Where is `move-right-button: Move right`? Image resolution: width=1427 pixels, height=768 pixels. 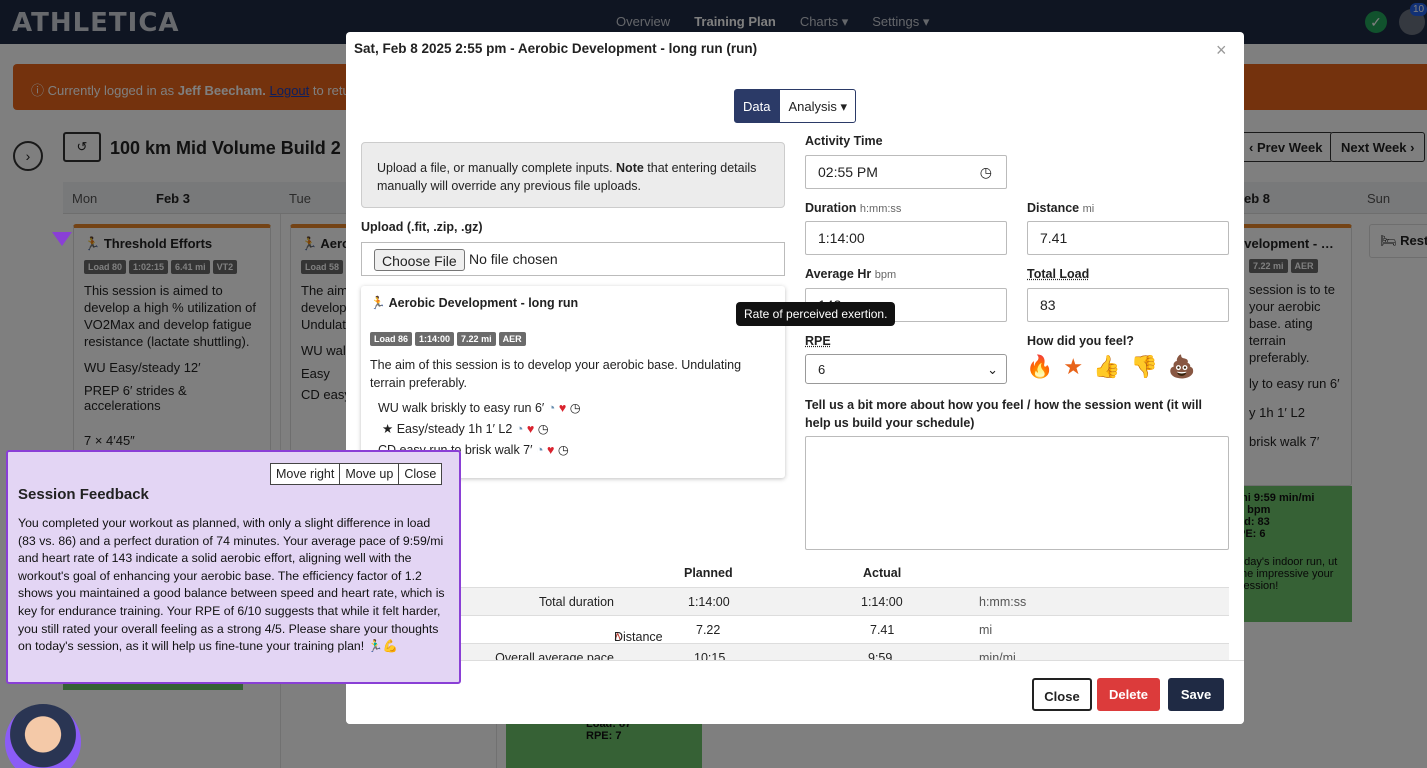
move-right-button: Move right is located at coordinates (305, 474).